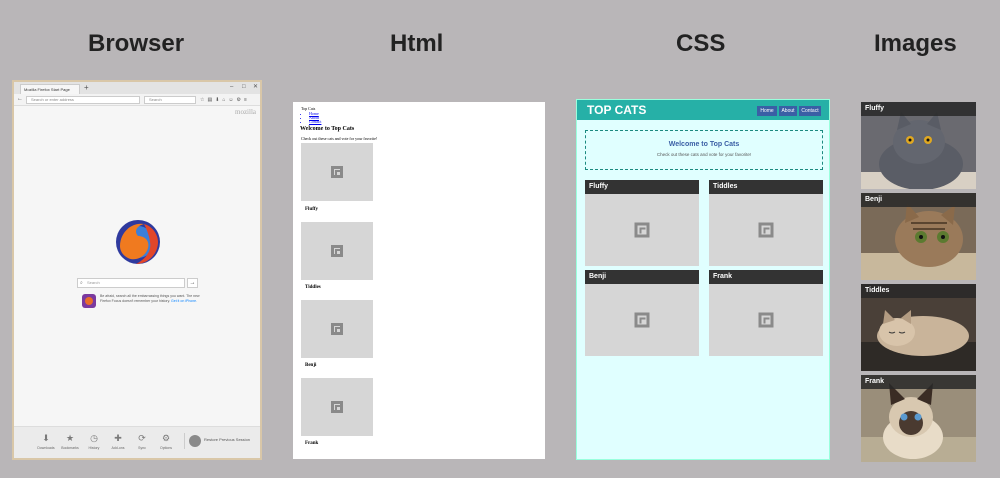 The width and height of the screenshot is (1000, 478). Describe the element at coordinates (918, 418) in the screenshot. I see `cat-photo-card: Frank` at that location.